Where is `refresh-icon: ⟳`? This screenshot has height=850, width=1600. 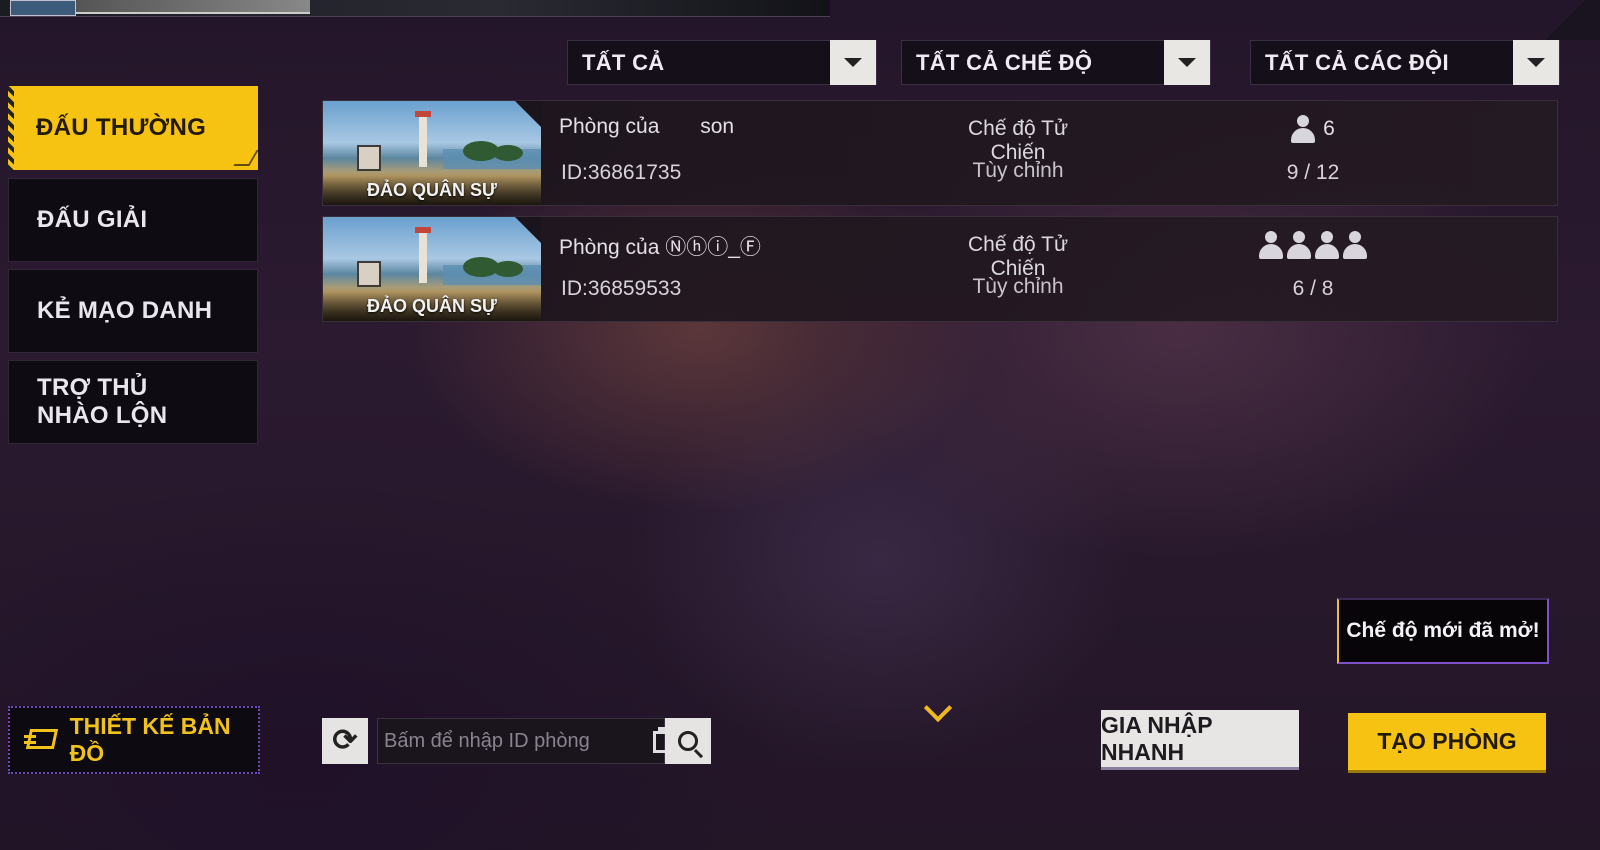 refresh-icon: ⟳ is located at coordinates (345, 740).